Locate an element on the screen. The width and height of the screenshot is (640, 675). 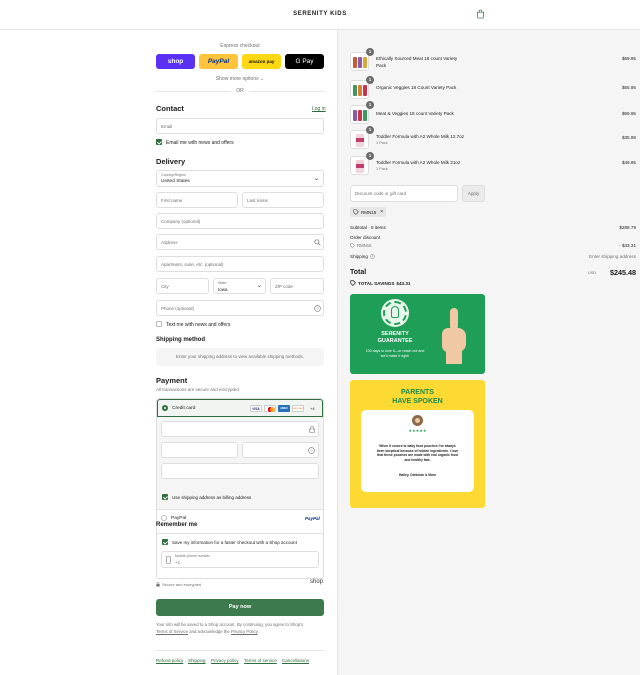
country-select: Country/Region United States ⌄ is located at coordinates (240, 178).